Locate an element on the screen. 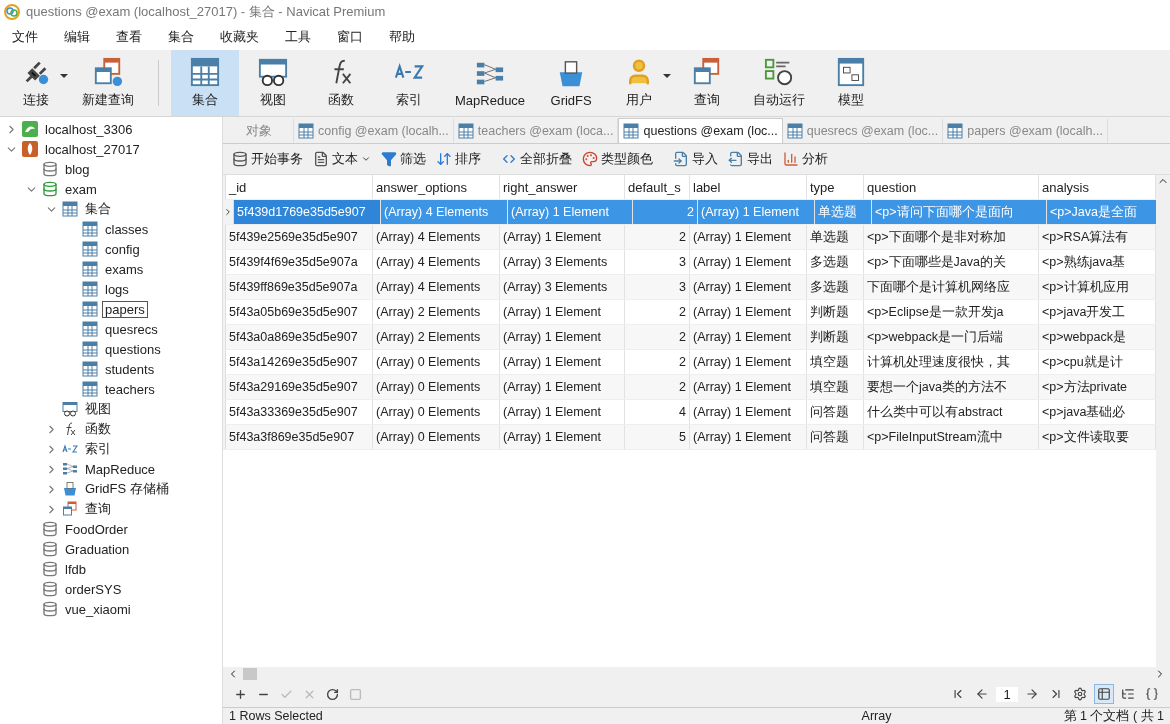 This screenshot has width=1170, height=724. diagram-icon is located at coordinates (851, 72).